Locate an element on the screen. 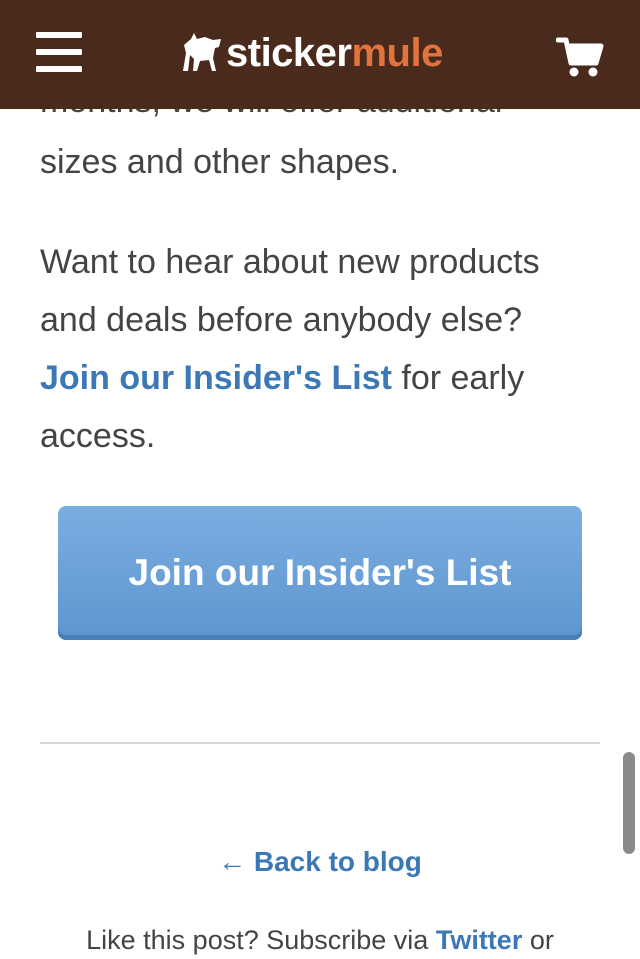  logo-text-sticker: sticker is located at coordinates (289, 52).